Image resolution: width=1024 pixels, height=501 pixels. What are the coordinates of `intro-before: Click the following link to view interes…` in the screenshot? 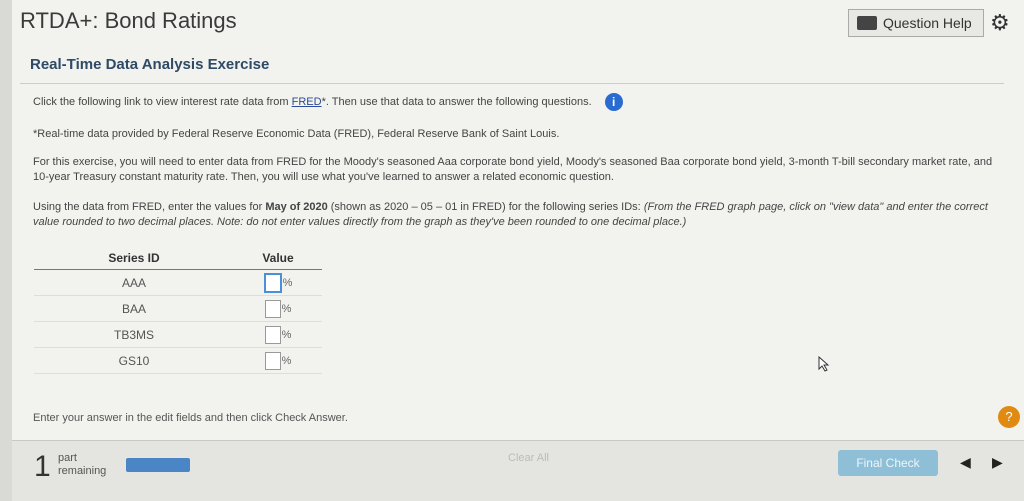 It's located at (162, 101).